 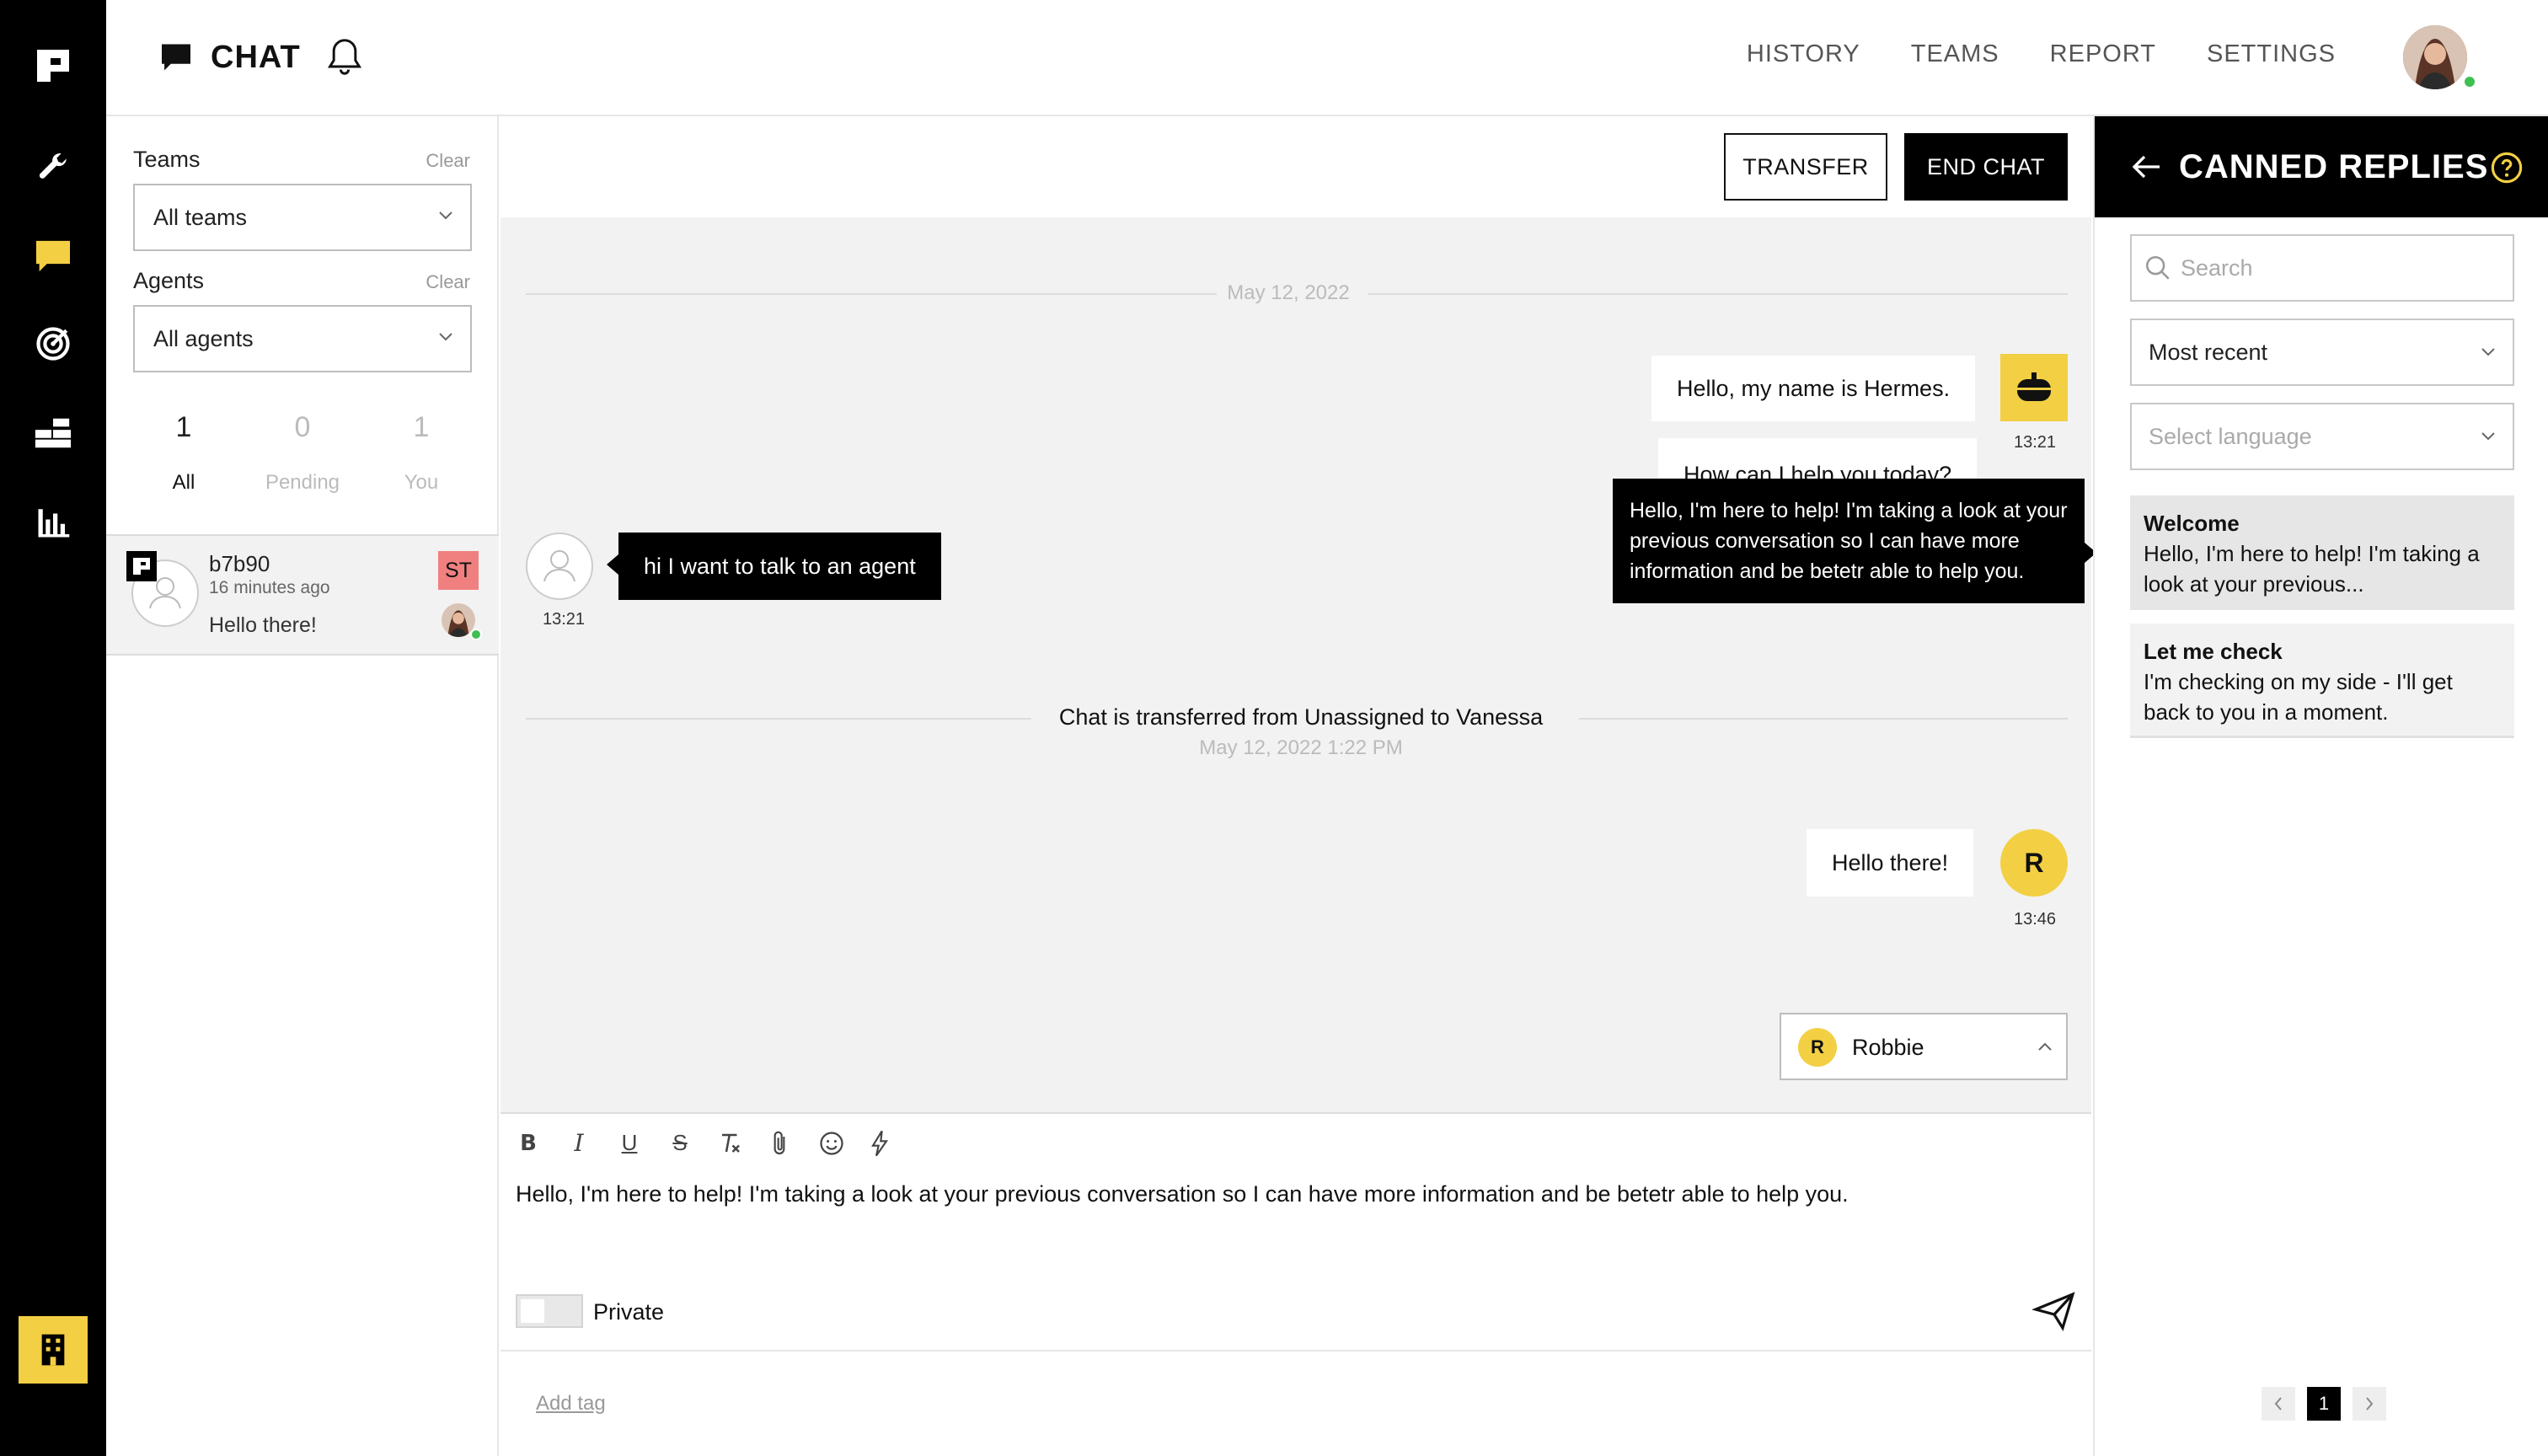 What do you see at coordinates (448, 282) in the screenshot?
I see `agents-clear-button: Clear` at bounding box center [448, 282].